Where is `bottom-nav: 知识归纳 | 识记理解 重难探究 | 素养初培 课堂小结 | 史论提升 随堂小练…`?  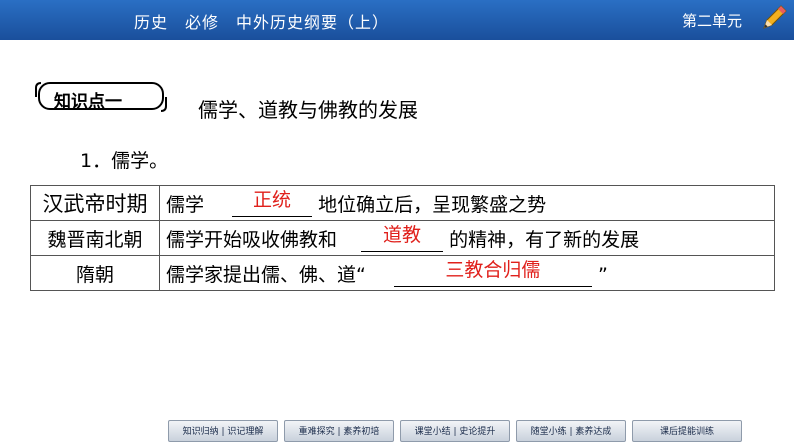
bottom-nav: 知识归纳 | 识记理解 重难探究 | 素养初培 课堂小结 | 史论提升 随堂小练… is located at coordinates (397, 431).